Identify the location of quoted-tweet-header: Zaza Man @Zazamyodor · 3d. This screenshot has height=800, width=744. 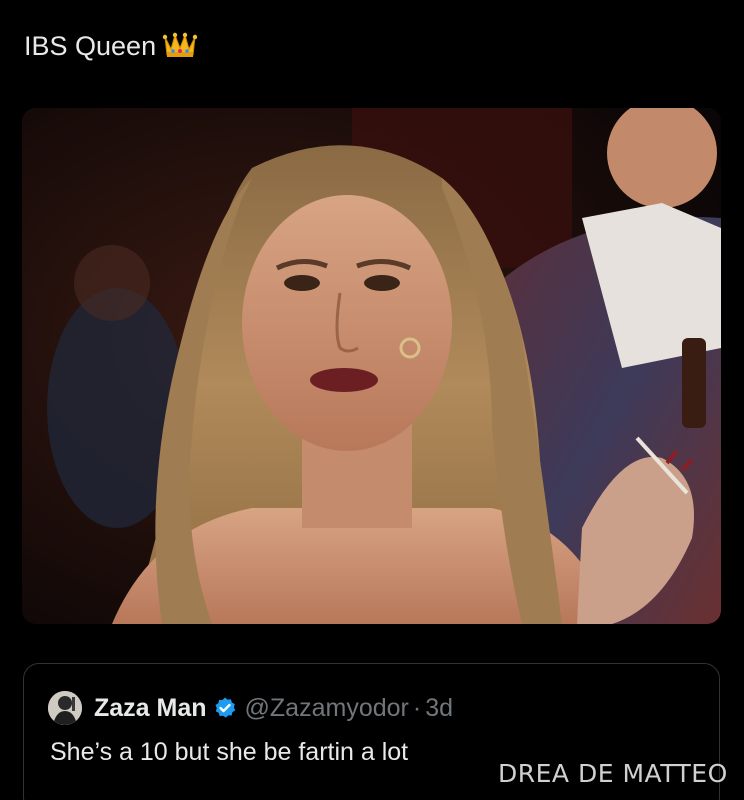
(250, 708).